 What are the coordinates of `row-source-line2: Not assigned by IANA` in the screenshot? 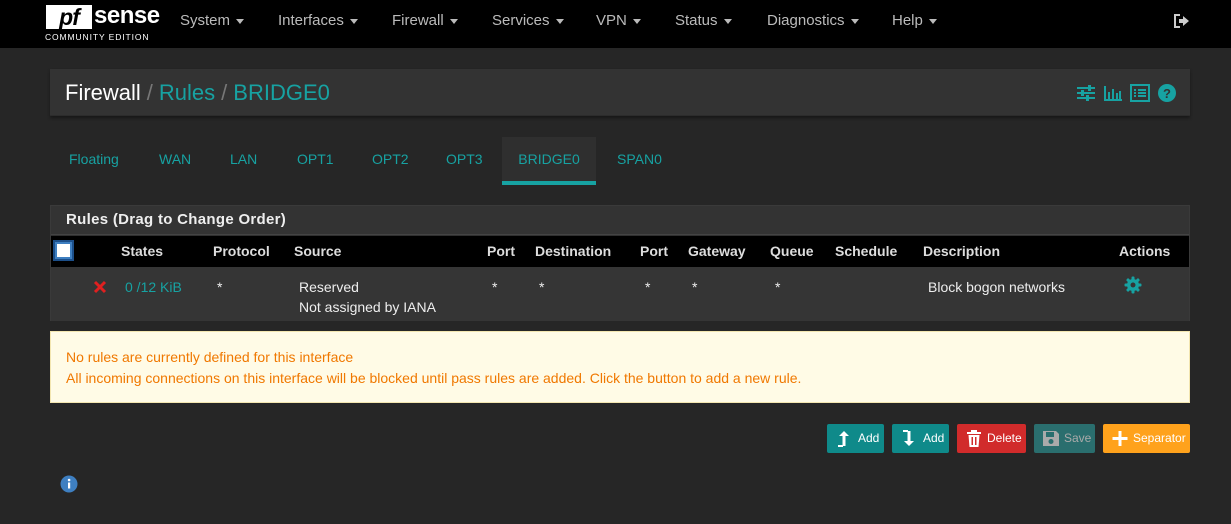 It's located at (367, 307).